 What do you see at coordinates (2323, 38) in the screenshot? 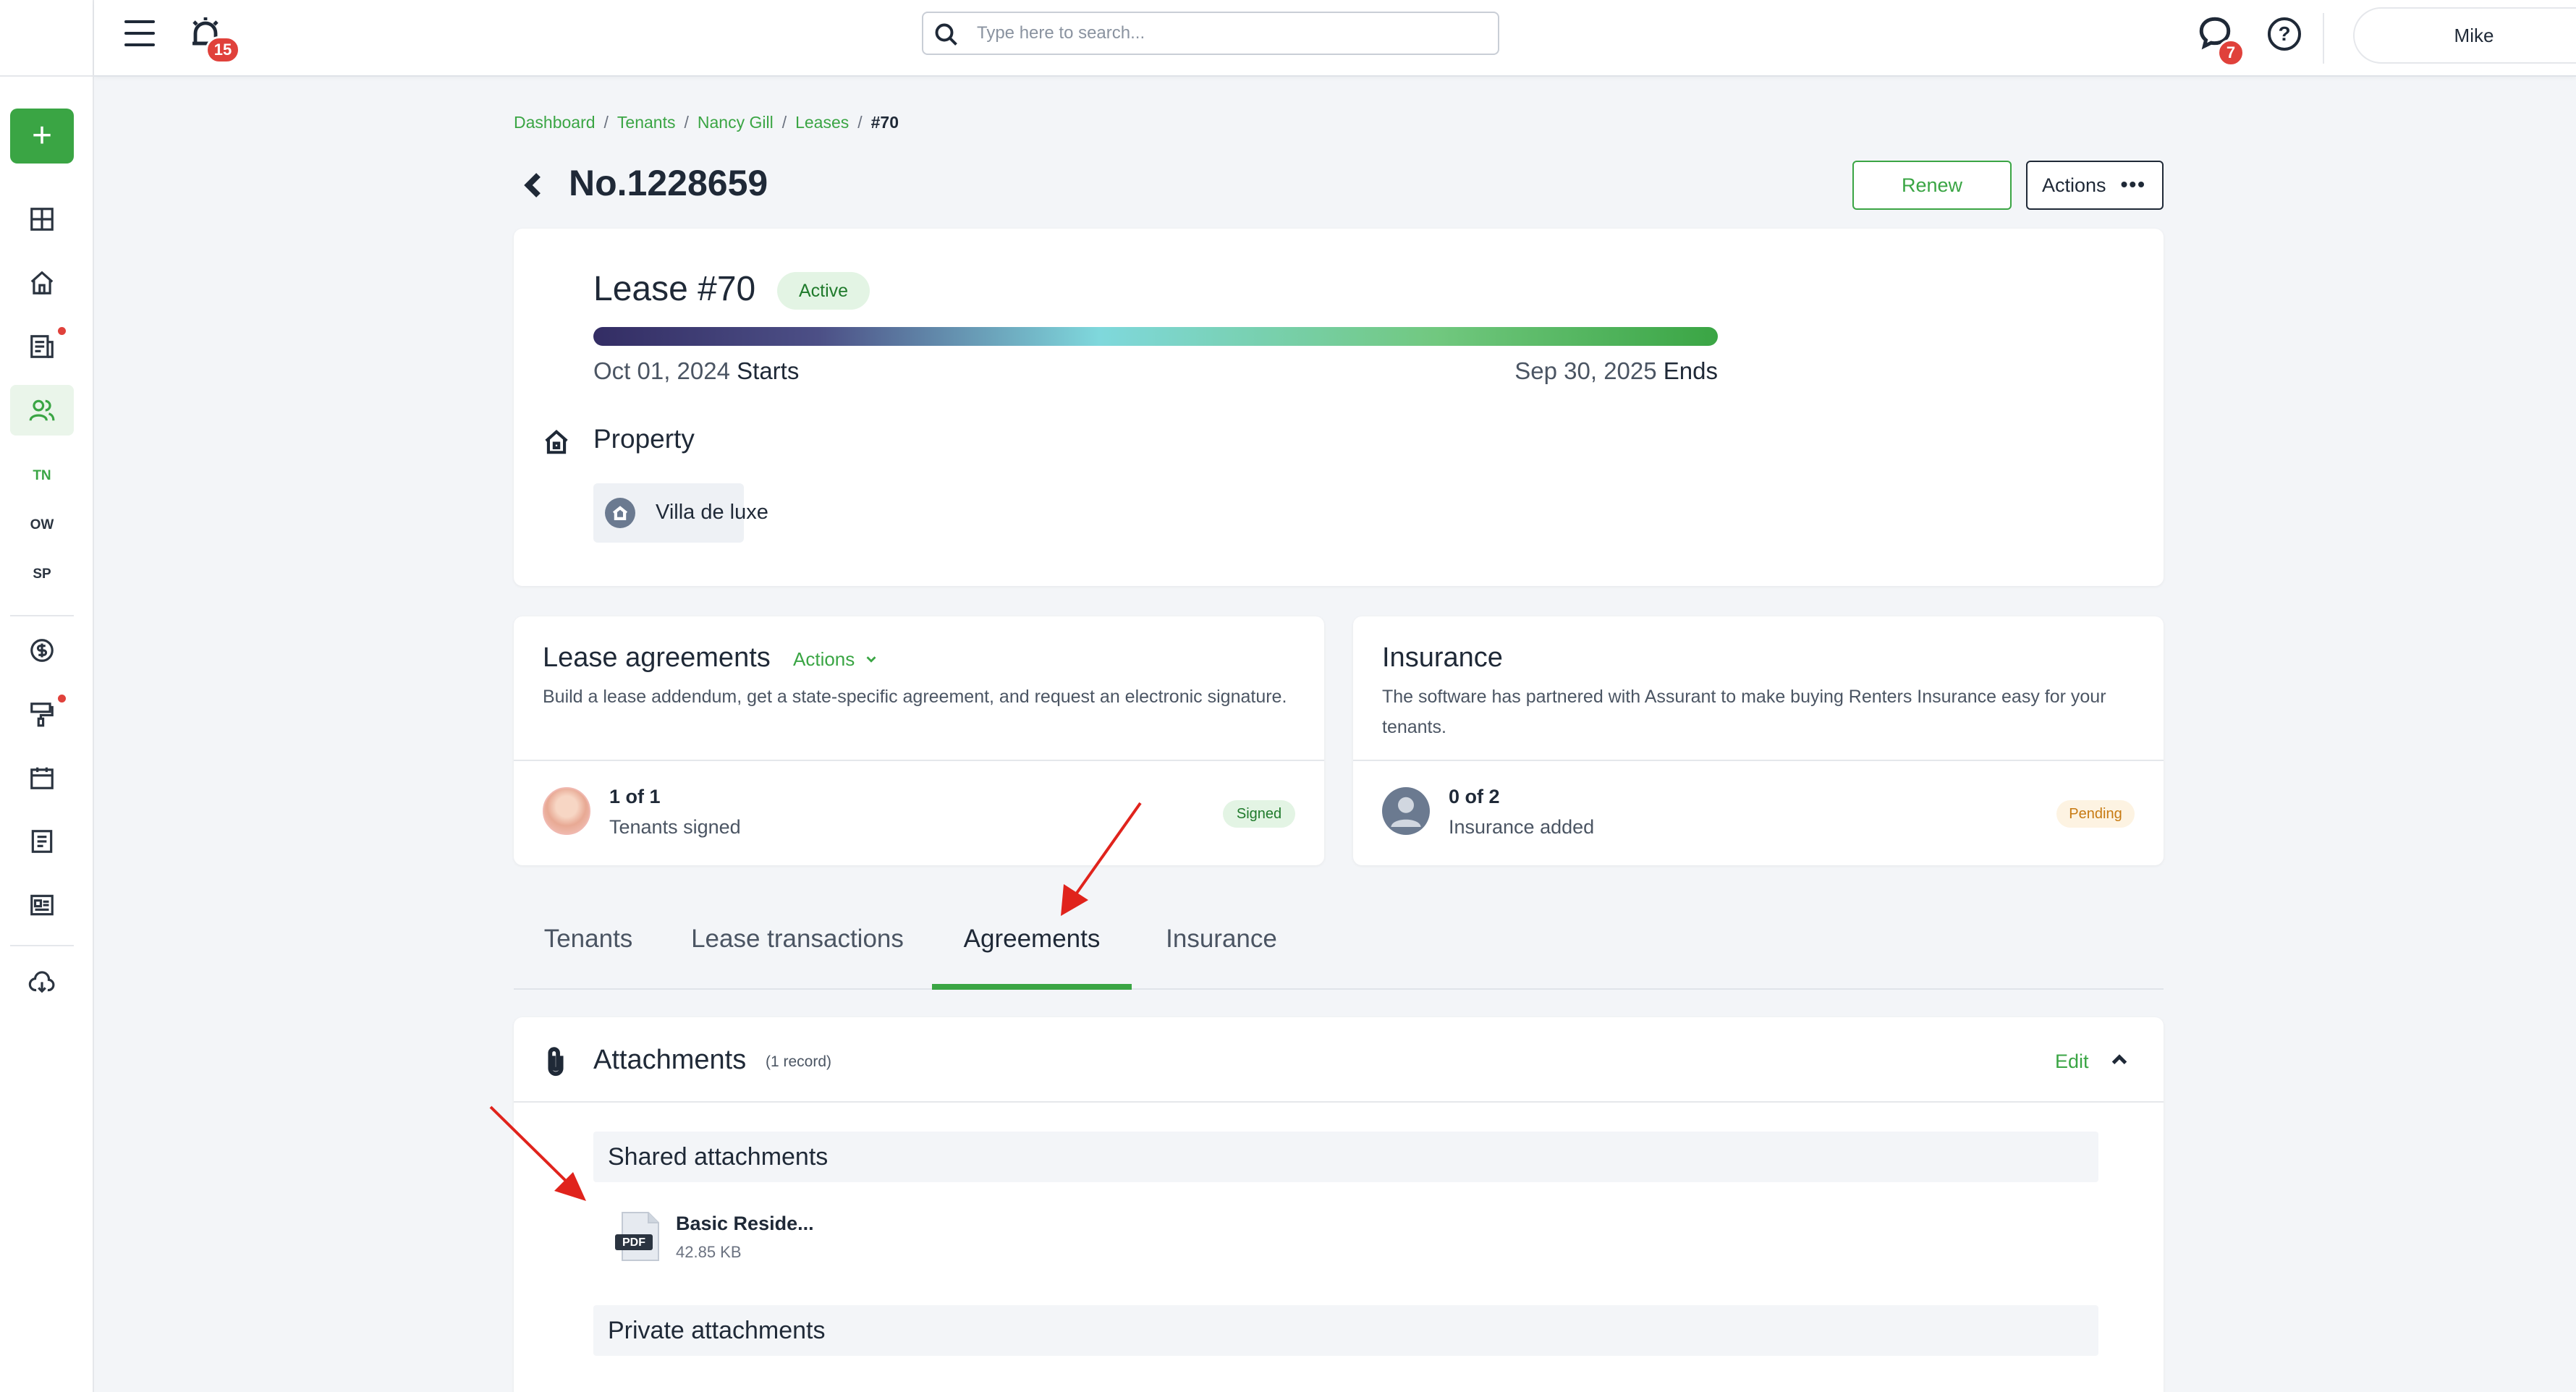
I see `topbar-divider` at bounding box center [2323, 38].